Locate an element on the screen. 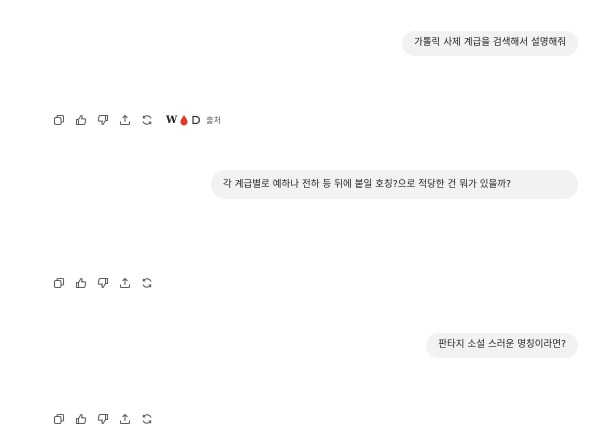  wikipedia-icon: W is located at coordinates (172, 120).